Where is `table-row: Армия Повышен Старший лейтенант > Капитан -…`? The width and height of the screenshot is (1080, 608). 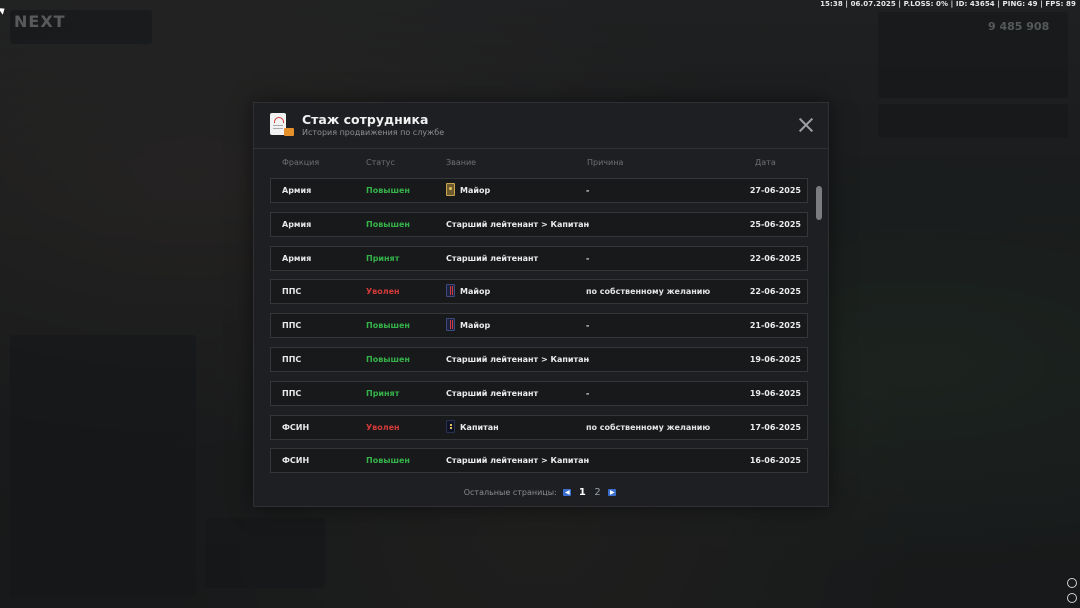 table-row: Армия Повышен Старший лейтенант > Капитан -… is located at coordinates (539, 224).